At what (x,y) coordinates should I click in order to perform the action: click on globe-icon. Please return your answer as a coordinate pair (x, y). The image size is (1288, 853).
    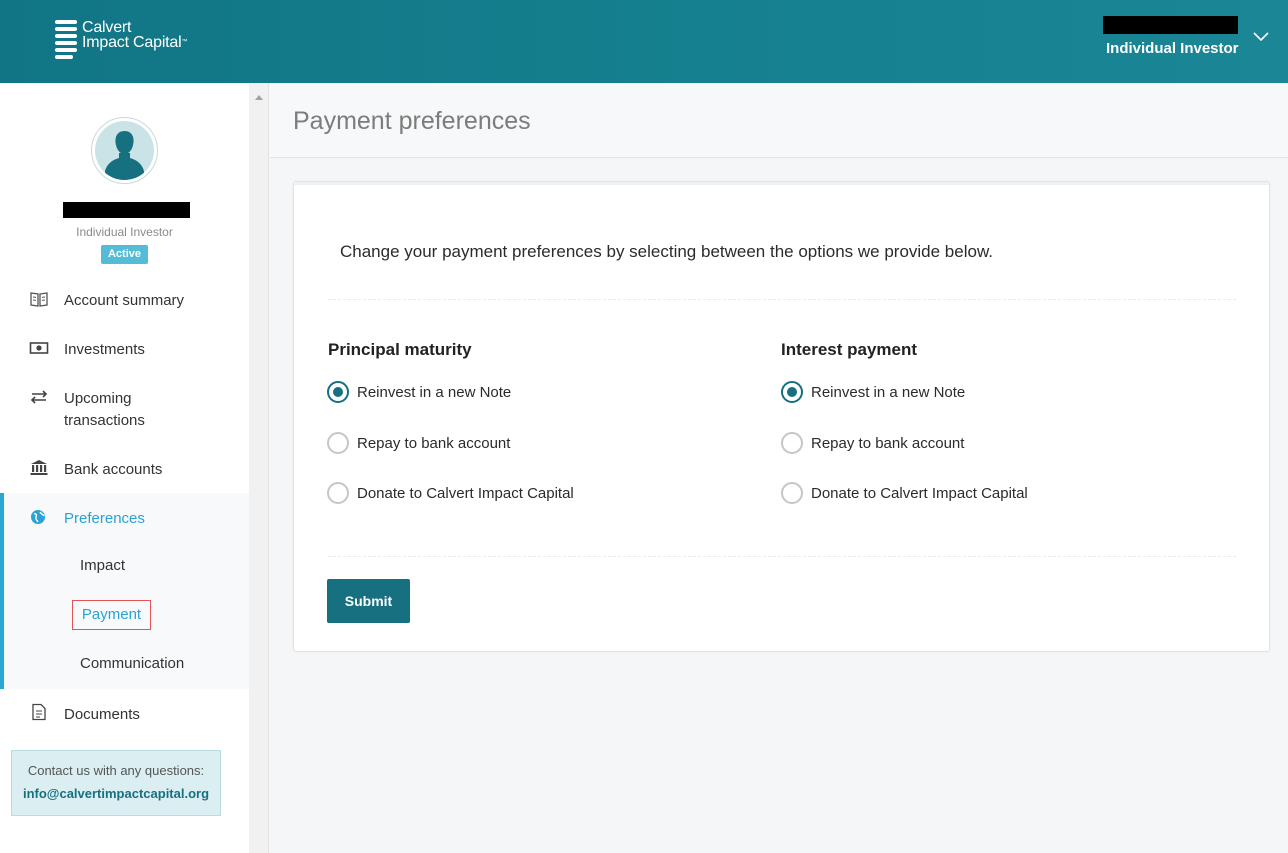
    Looking at the image, I should click on (38, 517).